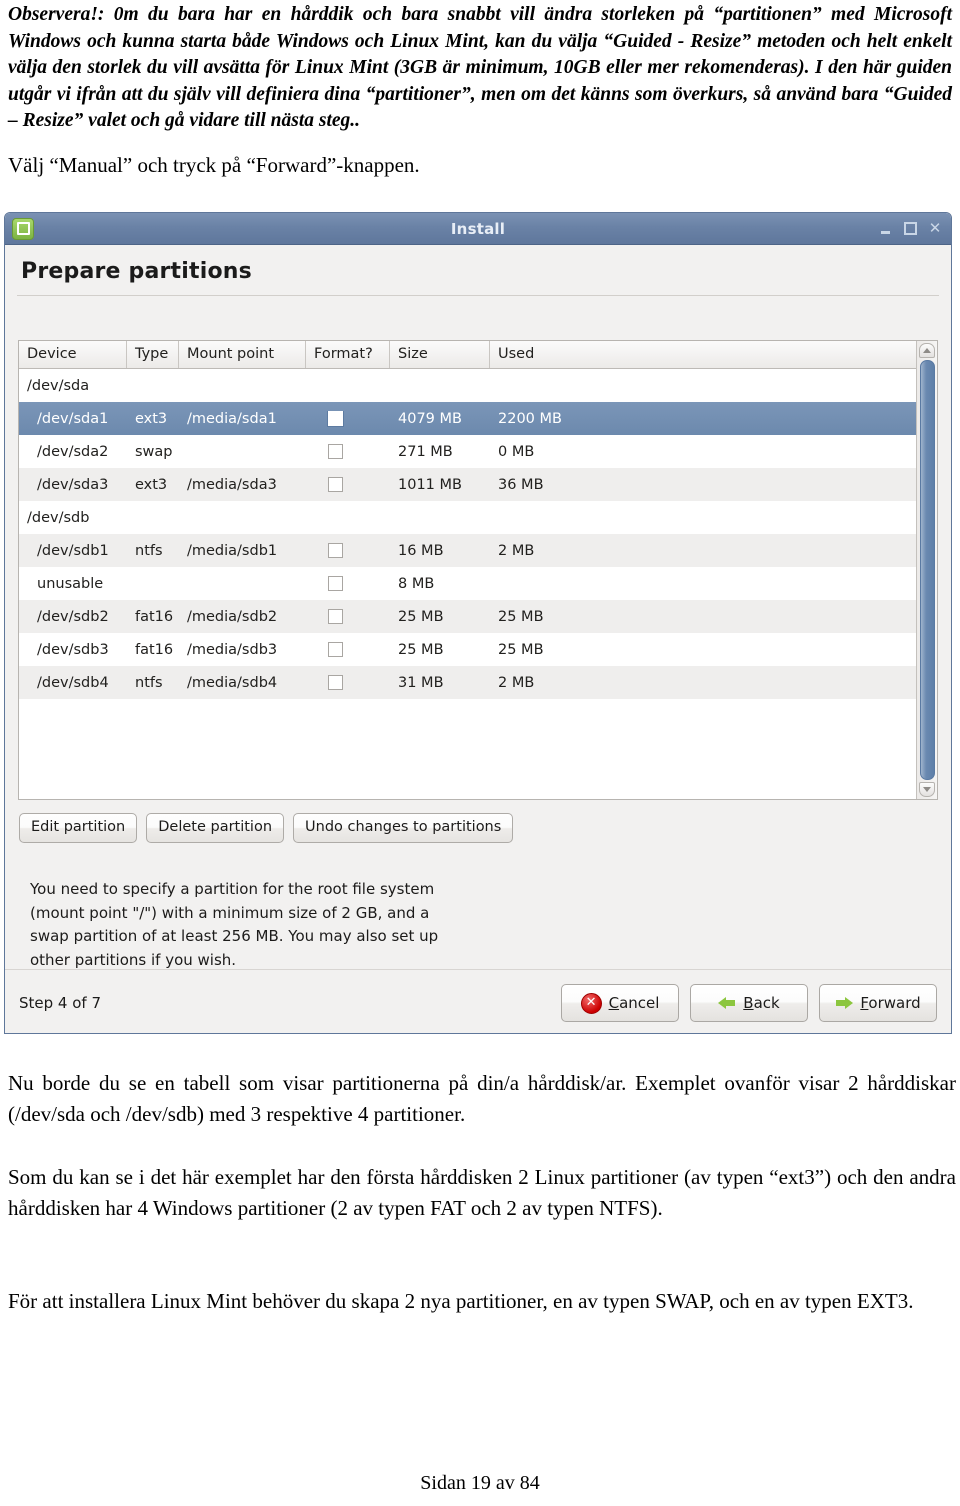  What do you see at coordinates (58, 385) in the screenshot?
I see `cell-device: /dev/sda` at bounding box center [58, 385].